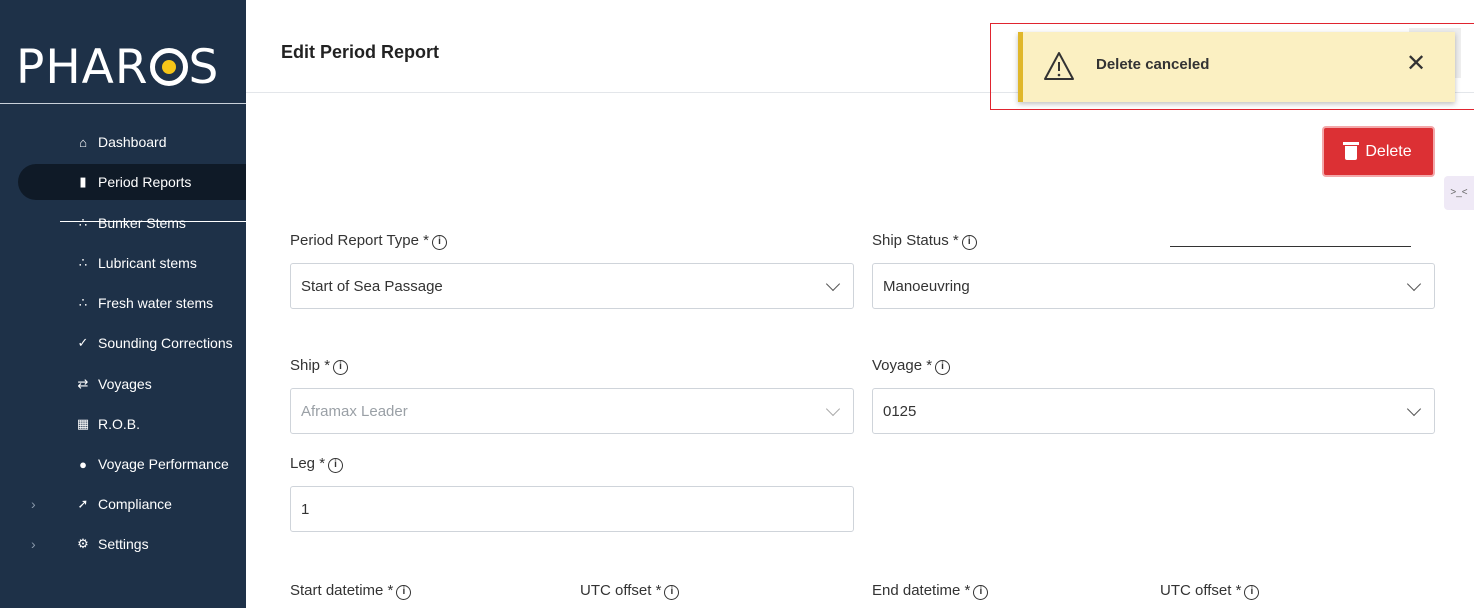 This screenshot has height=608, width=1474. I want to click on pharos-logo: PHAR S, so click(117, 67).